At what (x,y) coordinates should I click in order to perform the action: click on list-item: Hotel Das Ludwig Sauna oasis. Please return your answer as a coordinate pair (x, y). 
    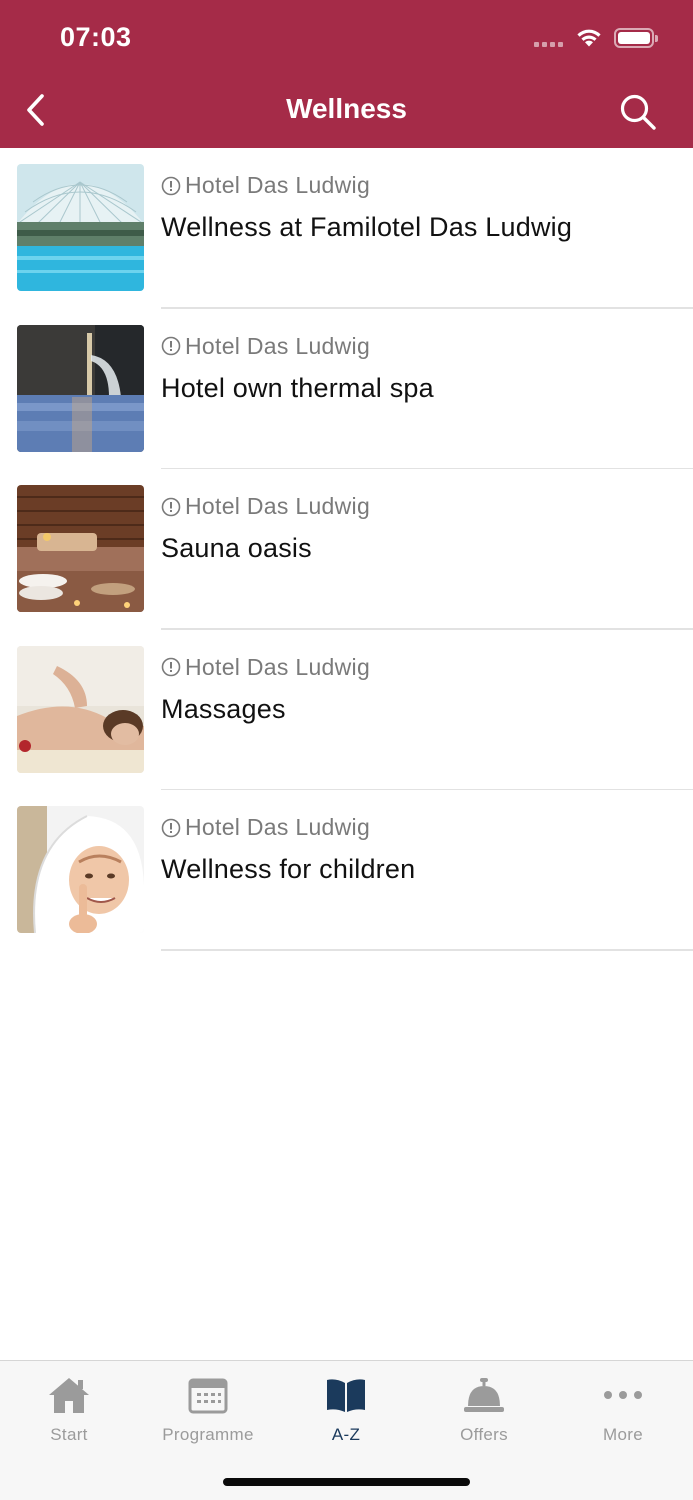
    Looking at the image, I should click on (346, 549).